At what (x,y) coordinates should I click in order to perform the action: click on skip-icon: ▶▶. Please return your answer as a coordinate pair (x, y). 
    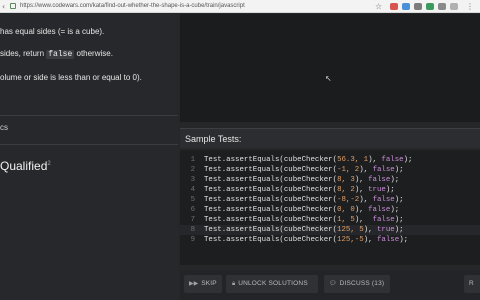
    Looking at the image, I should click on (194, 283).